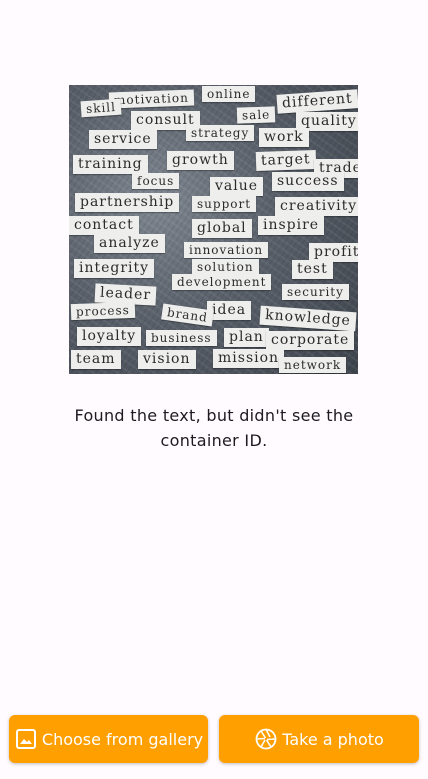  What do you see at coordinates (104, 225) in the screenshot?
I see `collage-word-contact: contact` at bounding box center [104, 225].